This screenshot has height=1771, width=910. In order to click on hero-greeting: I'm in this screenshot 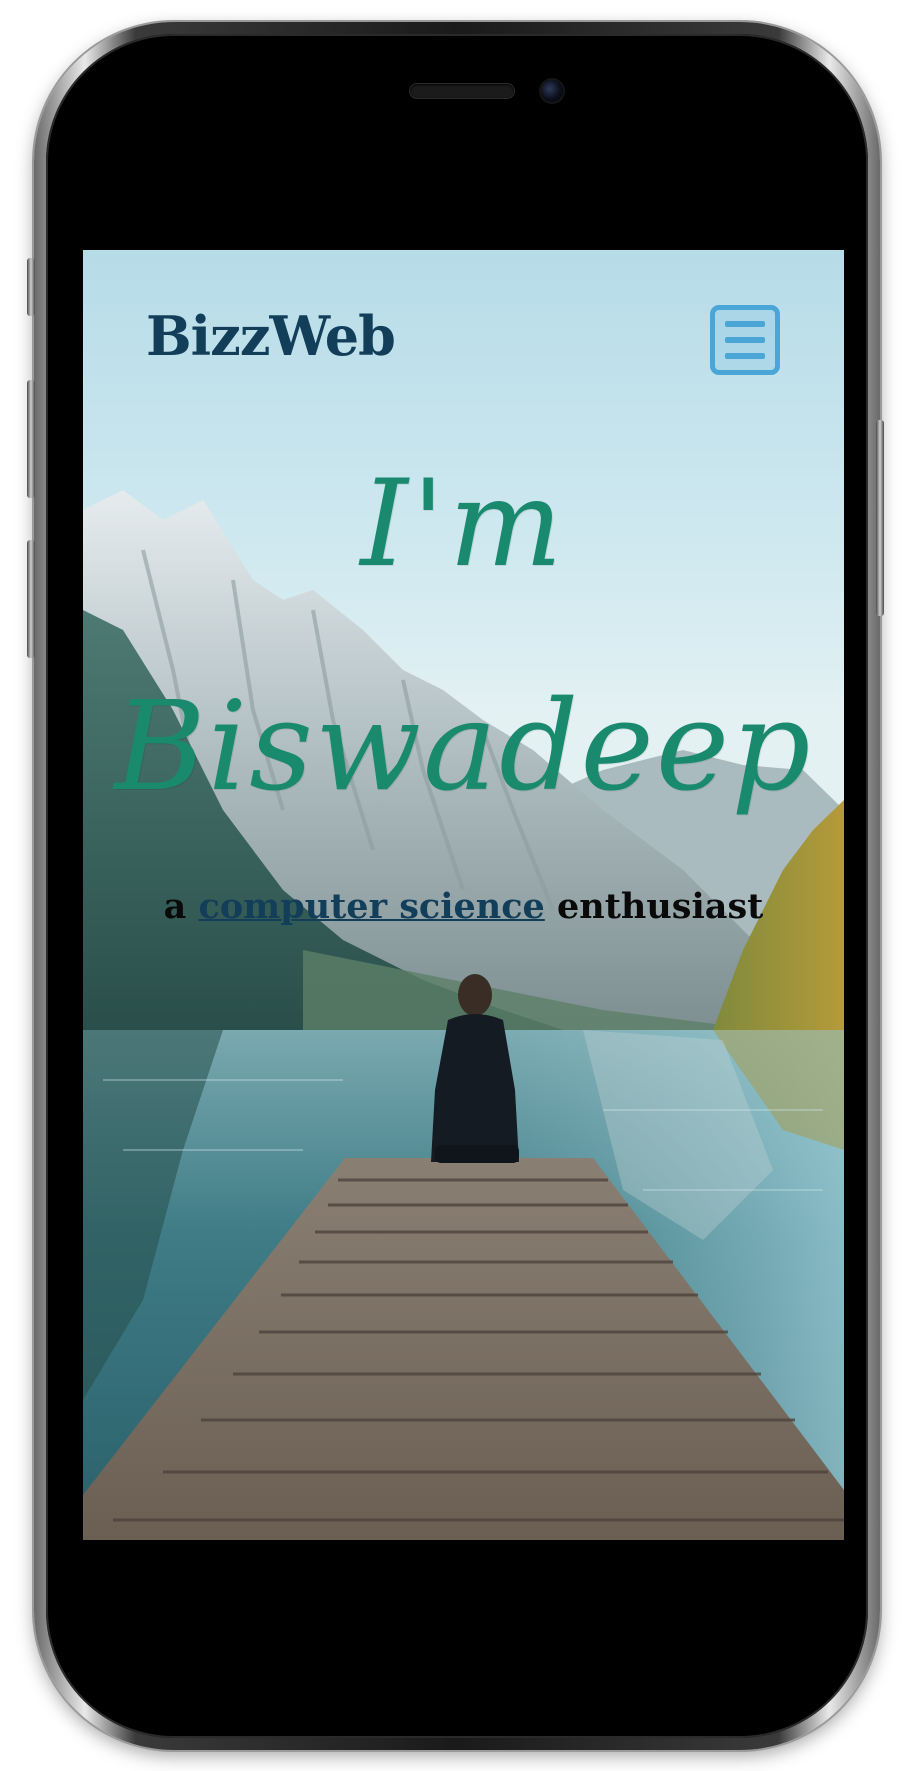, I will do `click(463, 524)`.